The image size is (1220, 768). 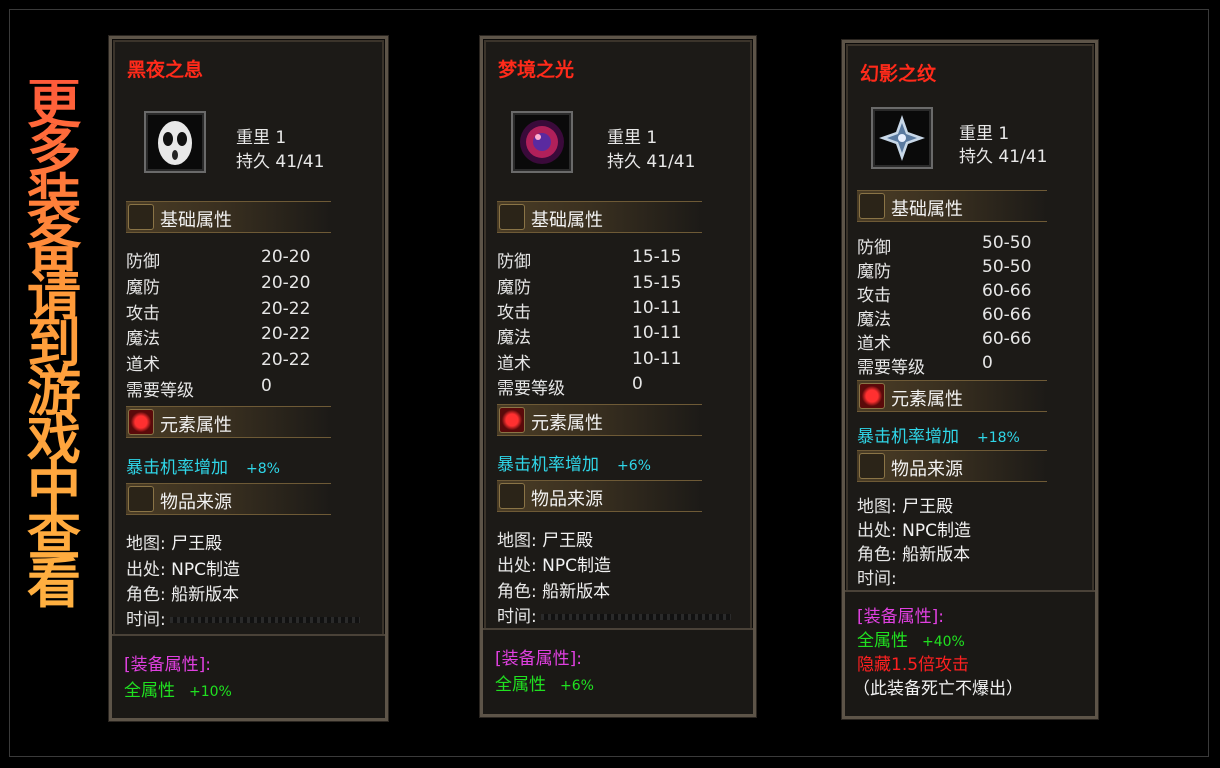 What do you see at coordinates (248, 676) in the screenshot?
I see `equip-attrs-section: [装备属性]: 全属性 +10%` at bounding box center [248, 676].